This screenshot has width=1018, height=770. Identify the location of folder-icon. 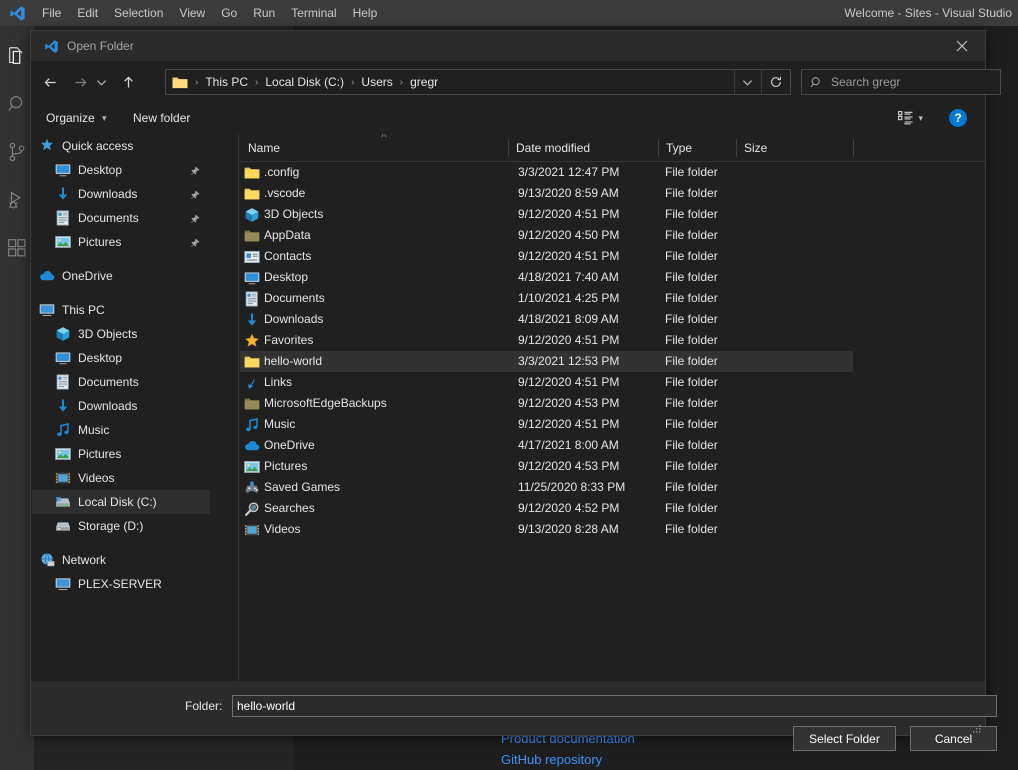
(252, 194).